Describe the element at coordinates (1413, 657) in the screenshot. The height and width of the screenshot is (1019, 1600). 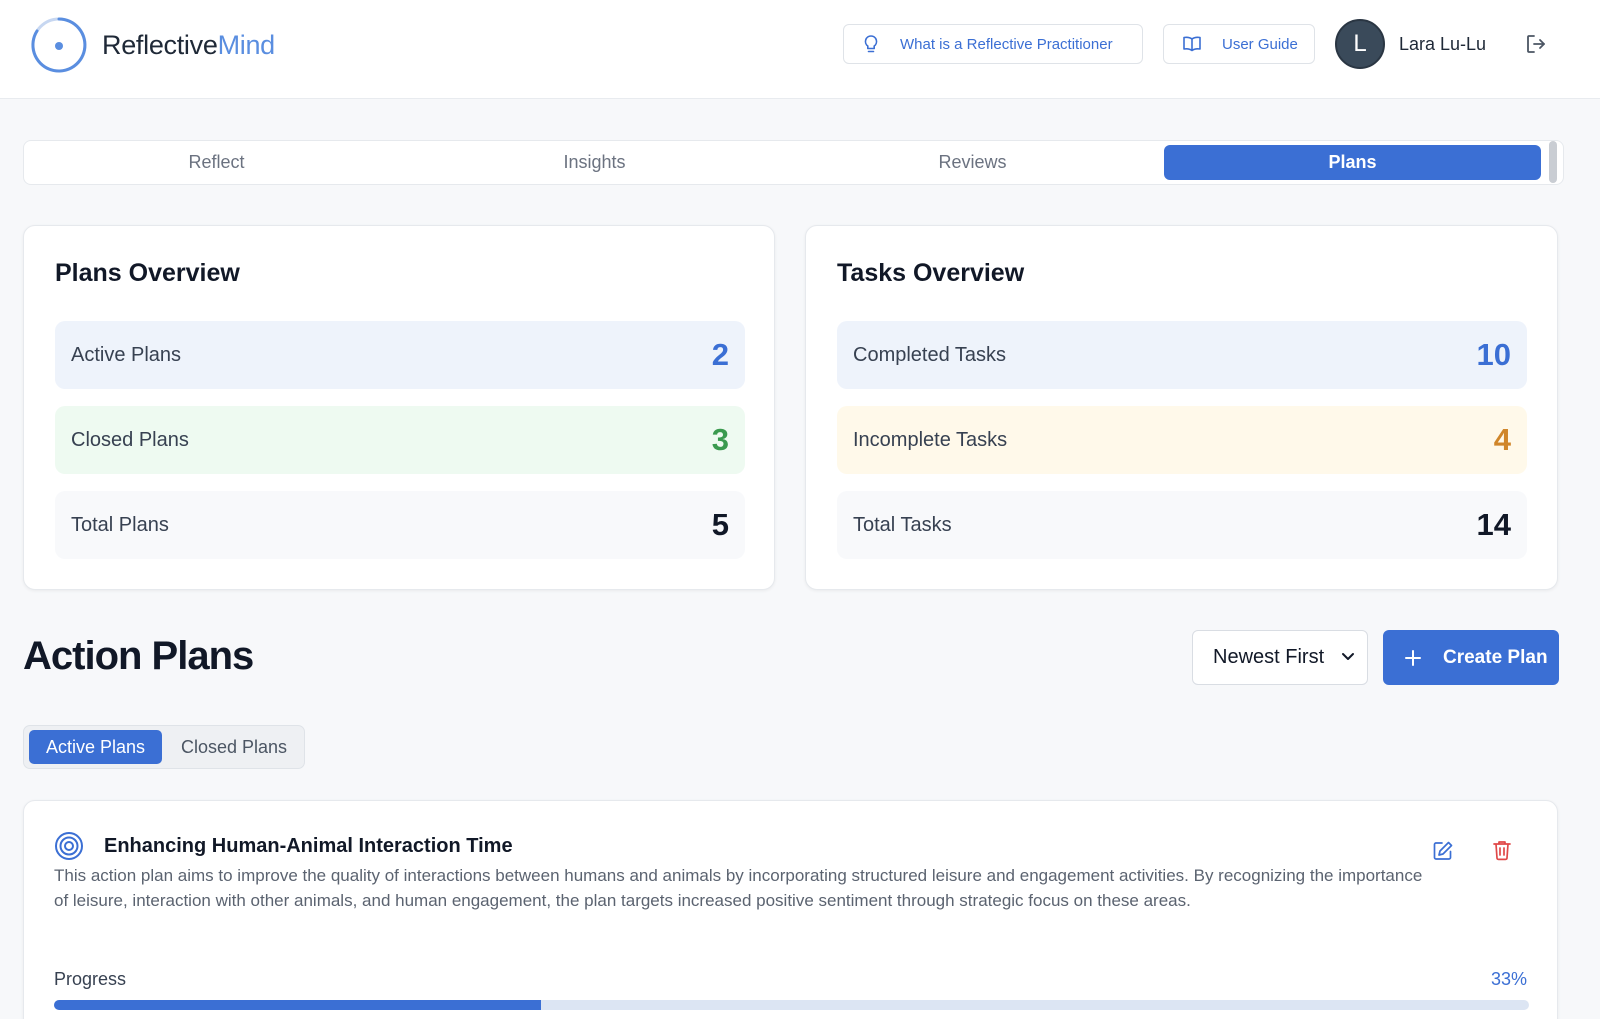
I see `plus-icon` at that location.